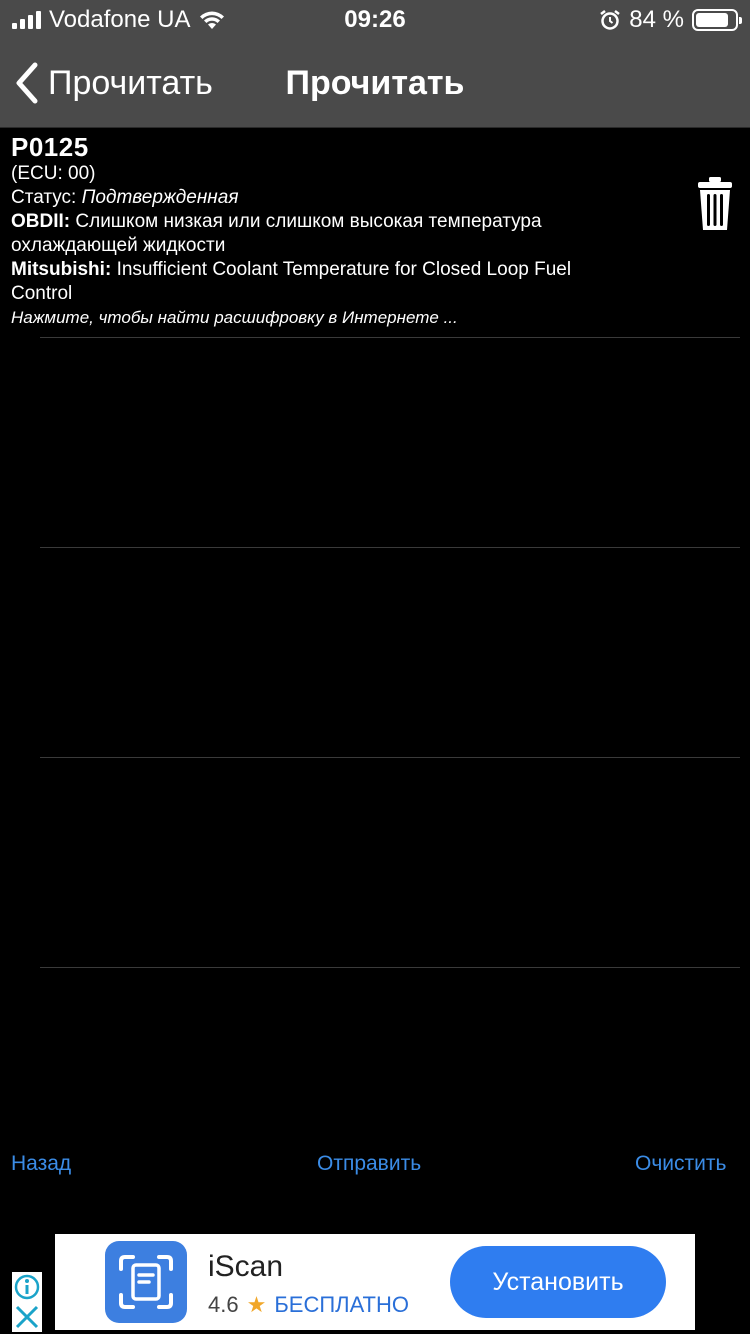 This screenshot has width=750, height=1334. I want to click on ad-app-meta: 4.6 ★ БЕСПЛАТНО, so click(308, 1305).